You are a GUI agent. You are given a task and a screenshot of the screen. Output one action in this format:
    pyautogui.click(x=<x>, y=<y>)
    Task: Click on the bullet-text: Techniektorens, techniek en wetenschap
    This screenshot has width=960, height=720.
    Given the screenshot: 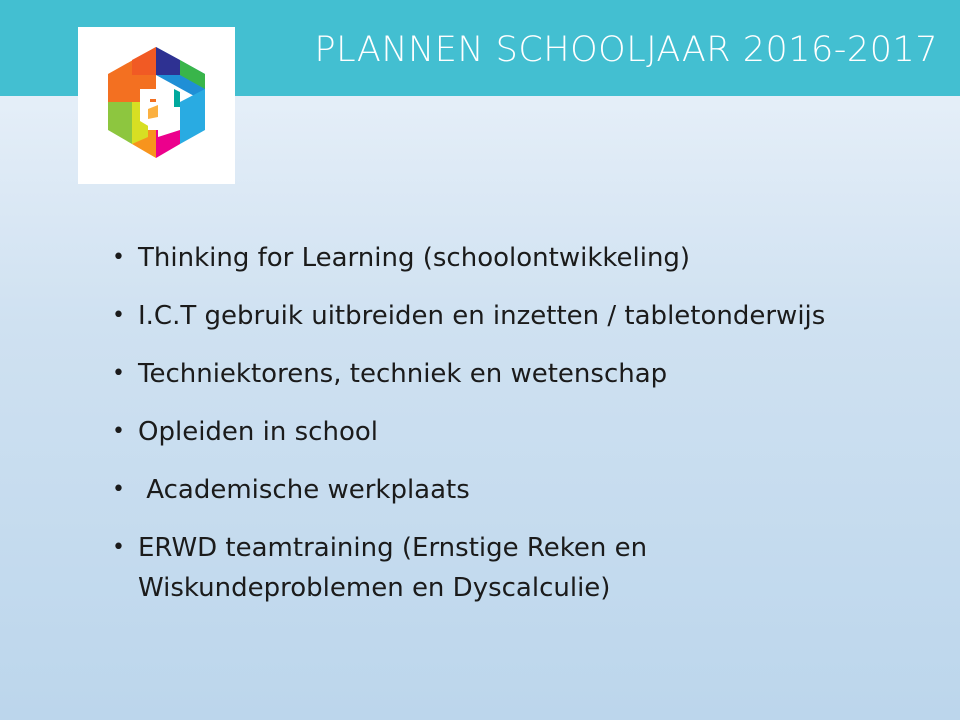 What is the action you would take?
    pyautogui.click(x=403, y=374)
    